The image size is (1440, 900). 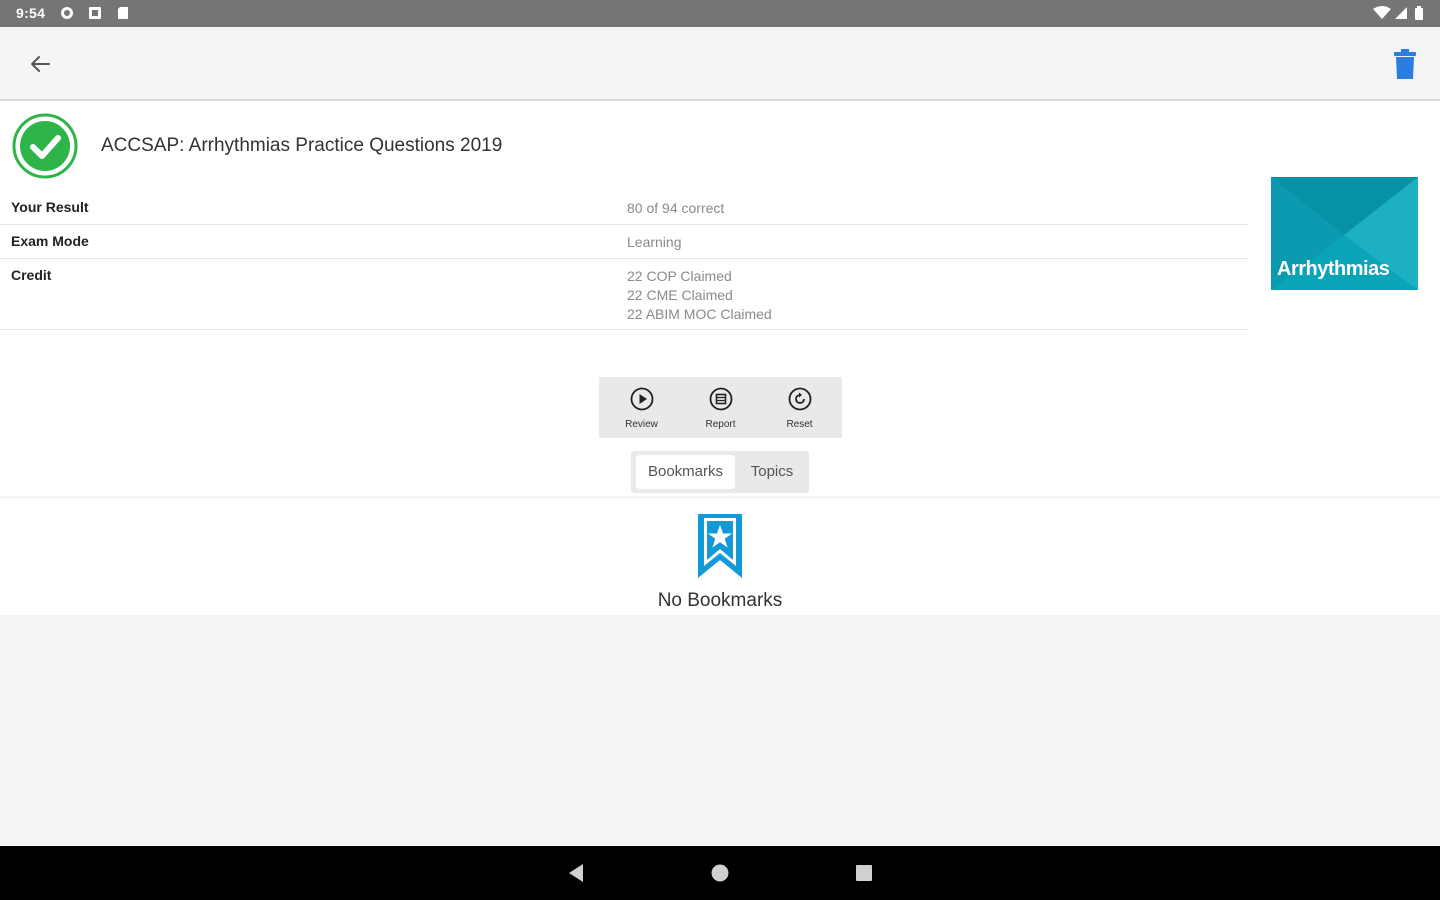 What do you see at coordinates (641, 424) in the screenshot?
I see `review-label: Review` at bounding box center [641, 424].